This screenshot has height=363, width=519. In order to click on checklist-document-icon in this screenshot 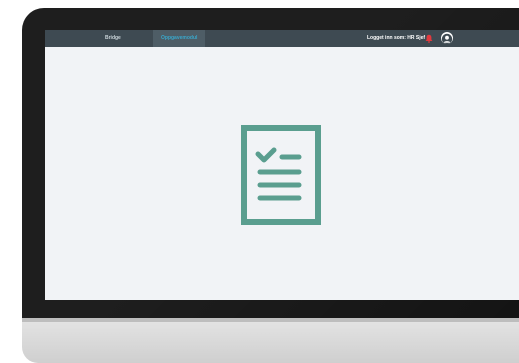, I will do `click(281, 175)`.